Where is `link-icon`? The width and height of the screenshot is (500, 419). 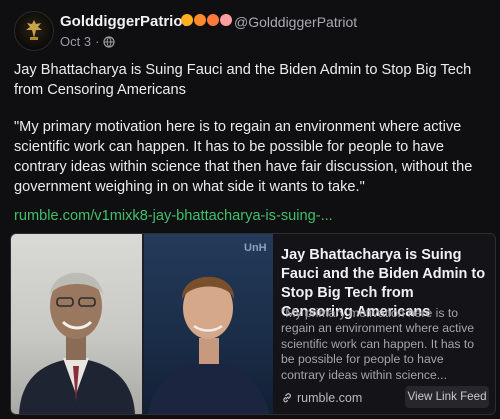
link-icon is located at coordinates (287, 398).